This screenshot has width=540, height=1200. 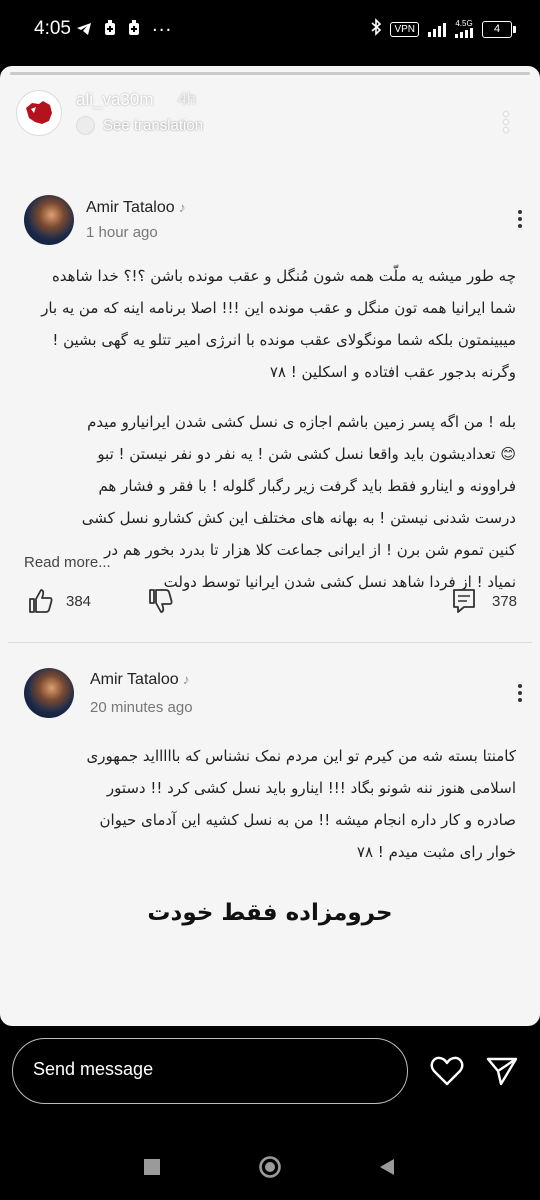 I want to click on back-button, so click(x=387, y=1169).